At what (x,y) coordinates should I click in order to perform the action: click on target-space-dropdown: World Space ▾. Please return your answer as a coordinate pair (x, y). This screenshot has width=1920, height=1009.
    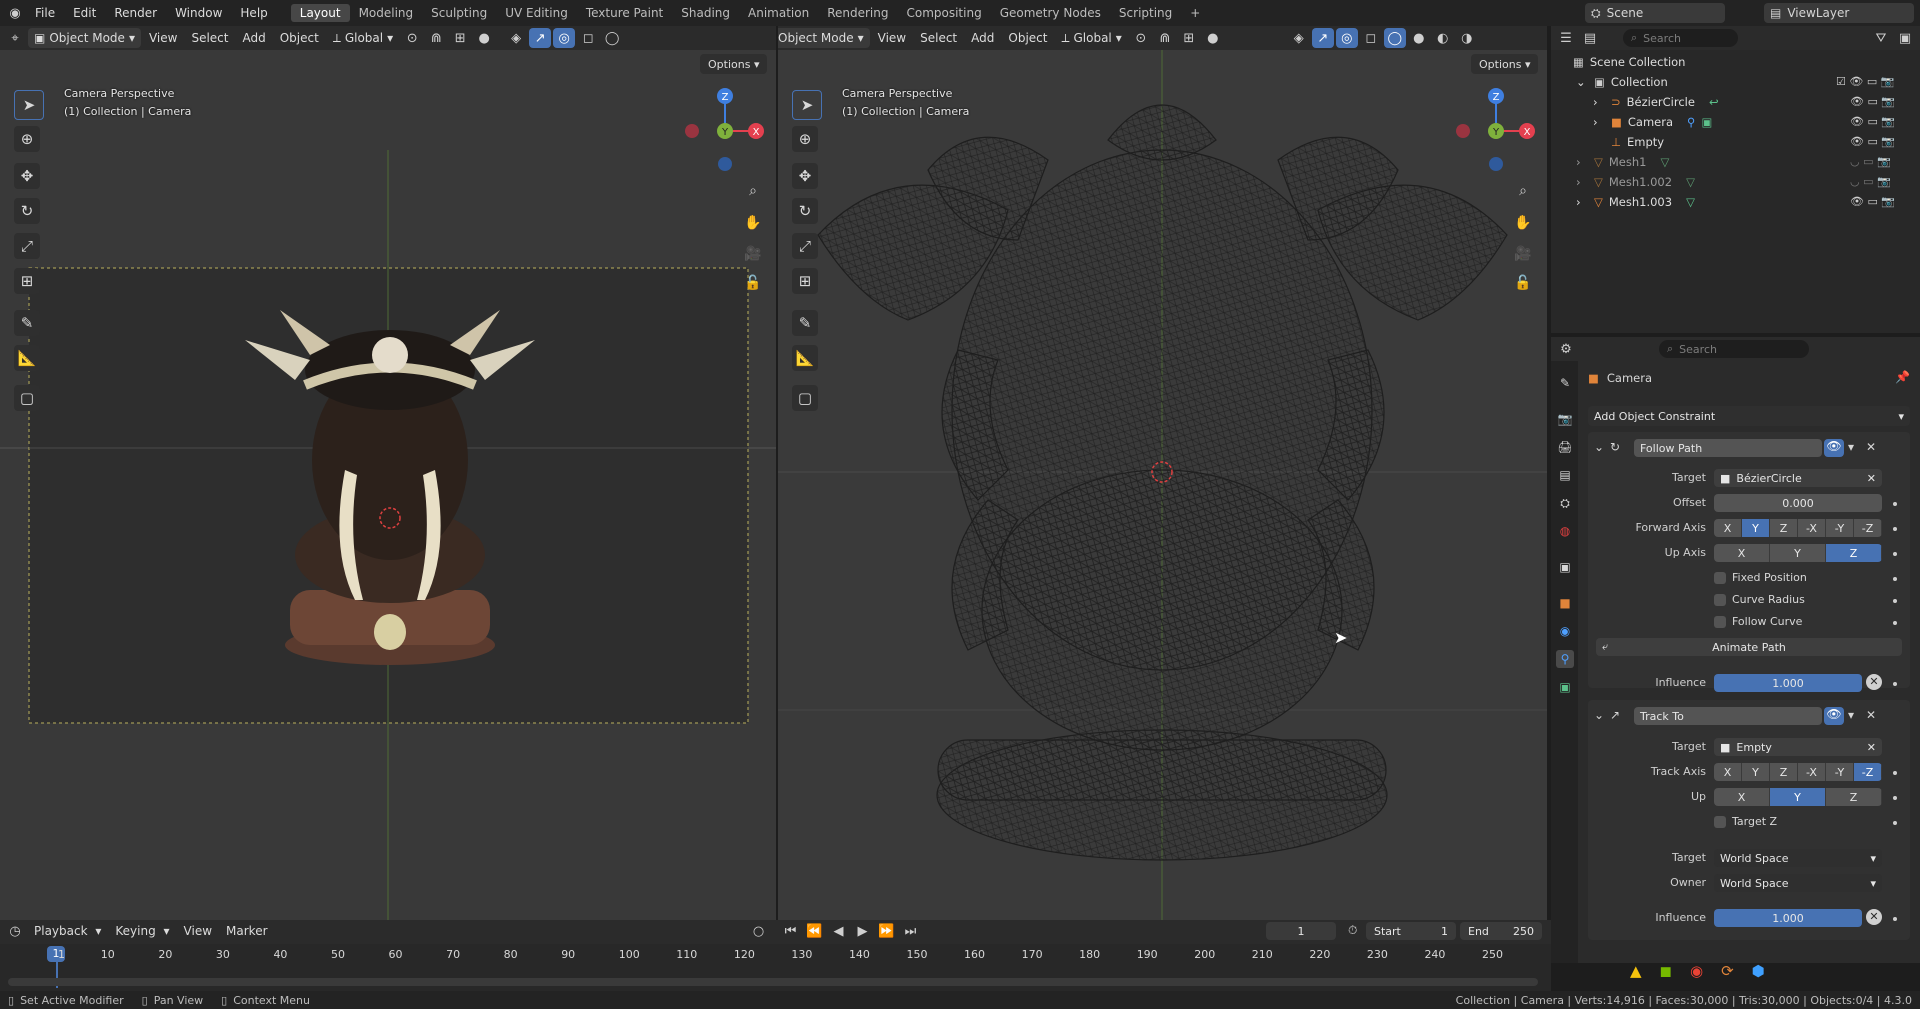
    Looking at the image, I should click on (1798, 858).